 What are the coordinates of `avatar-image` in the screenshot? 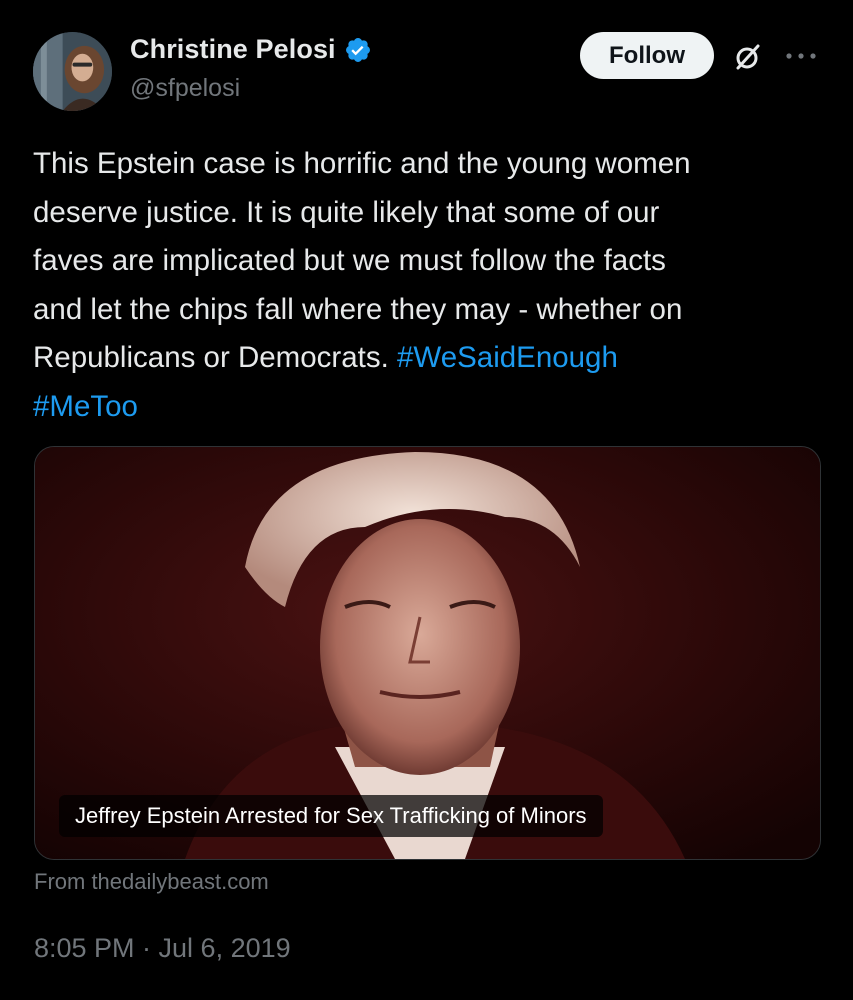 It's located at (72, 71).